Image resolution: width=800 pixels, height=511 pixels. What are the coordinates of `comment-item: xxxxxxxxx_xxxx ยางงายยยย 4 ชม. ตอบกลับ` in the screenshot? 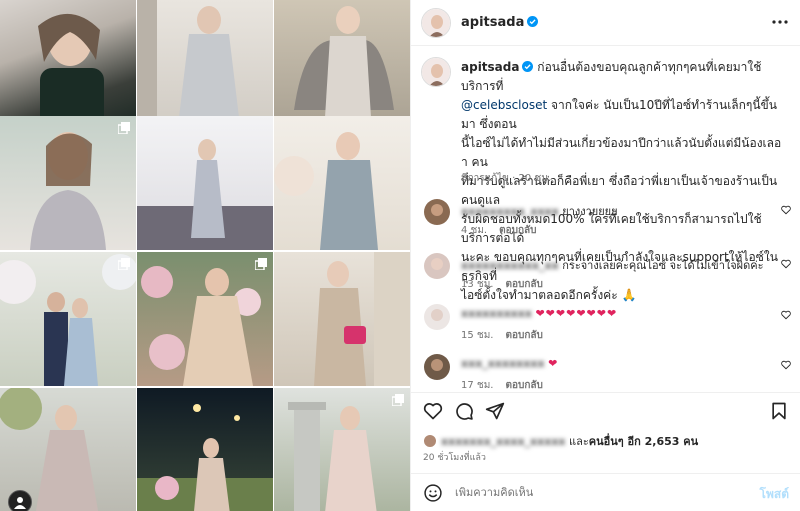 It's located at (606, 219).